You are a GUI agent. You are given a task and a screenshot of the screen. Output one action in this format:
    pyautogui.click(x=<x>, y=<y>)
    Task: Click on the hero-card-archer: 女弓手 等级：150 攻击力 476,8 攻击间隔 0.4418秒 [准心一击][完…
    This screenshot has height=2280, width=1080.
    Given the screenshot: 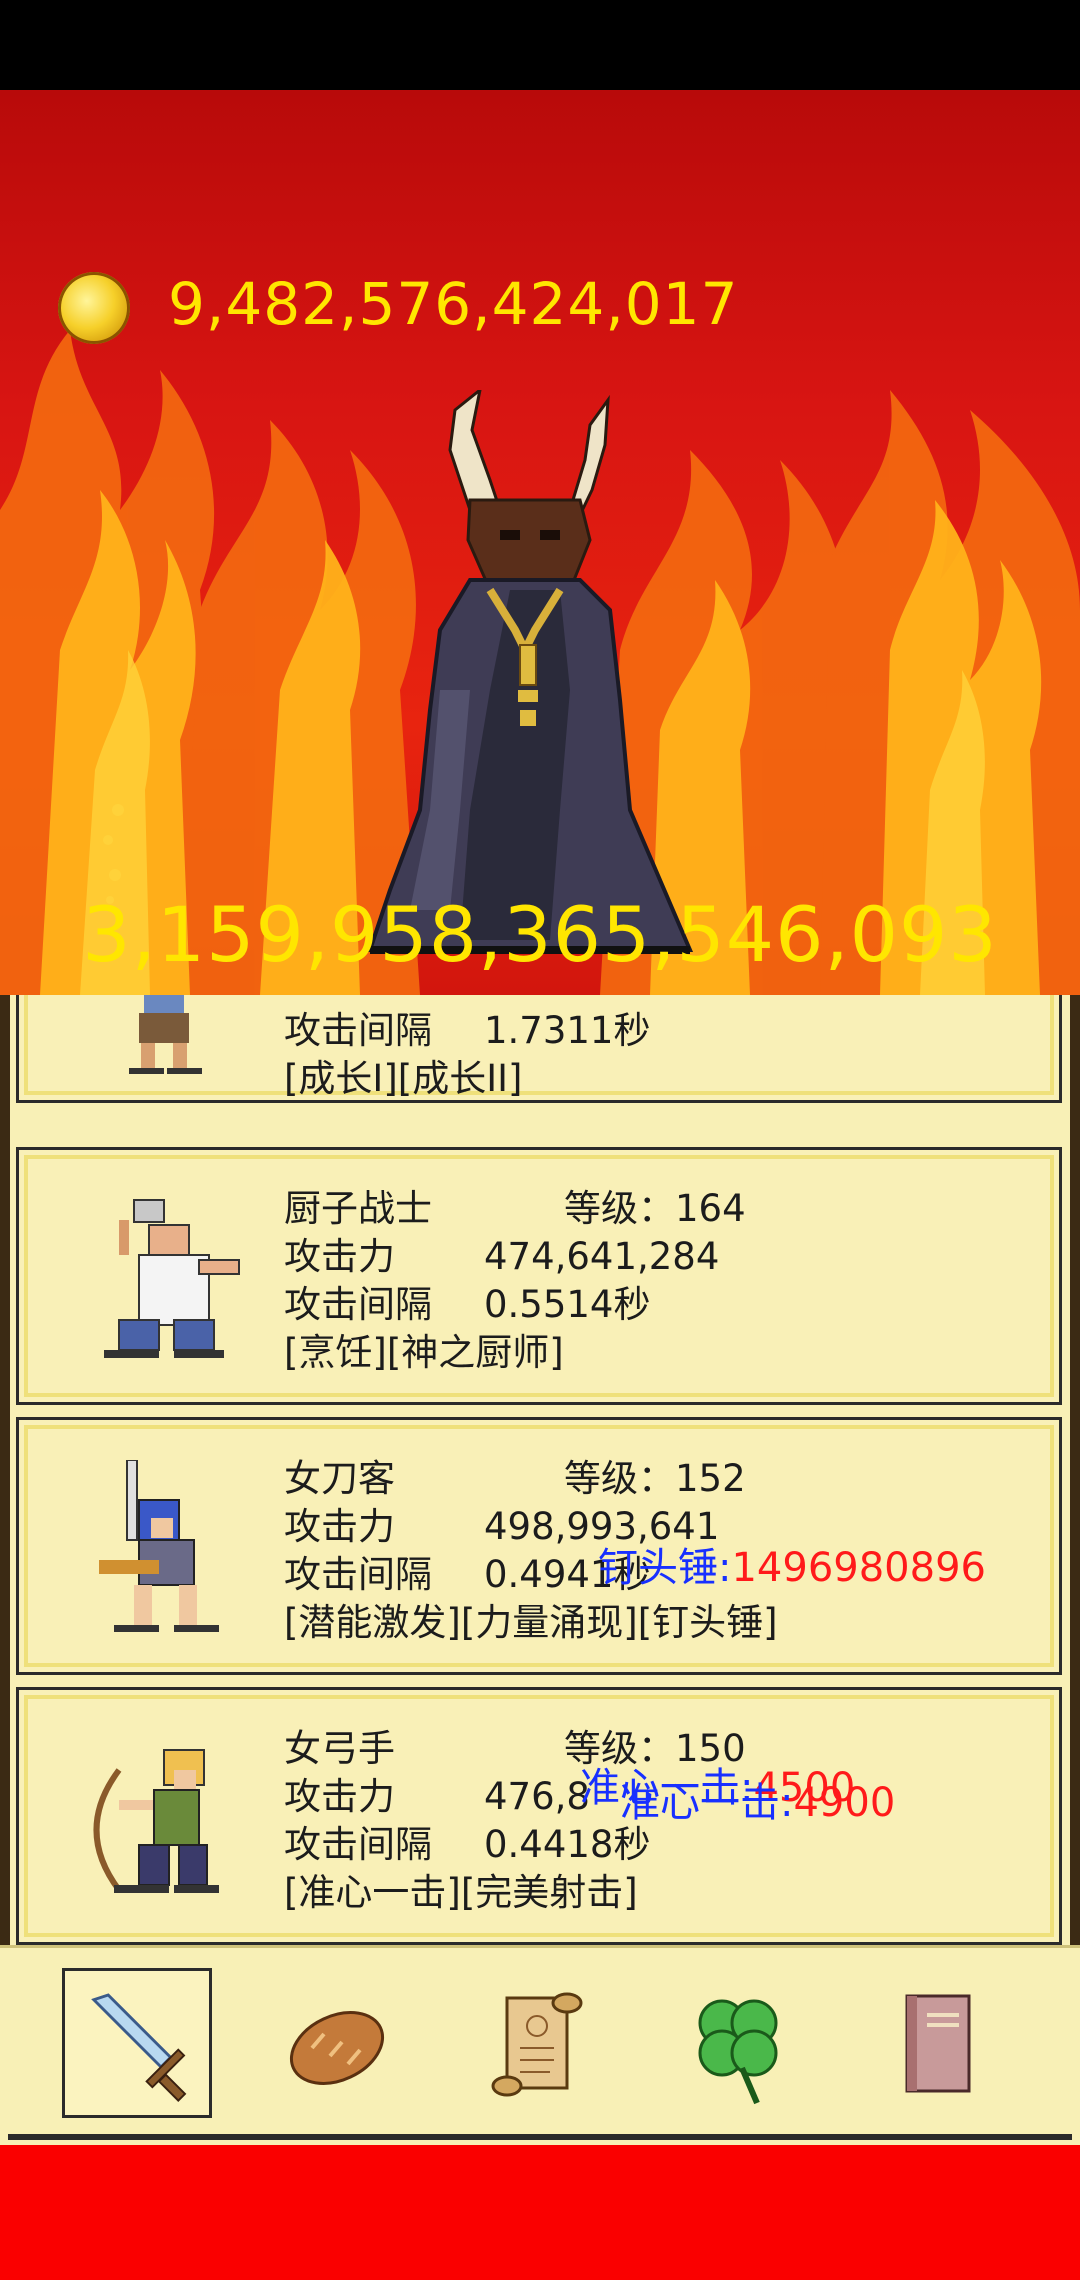 What is the action you would take?
    pyautogui.click(x=539, y=1816)
    